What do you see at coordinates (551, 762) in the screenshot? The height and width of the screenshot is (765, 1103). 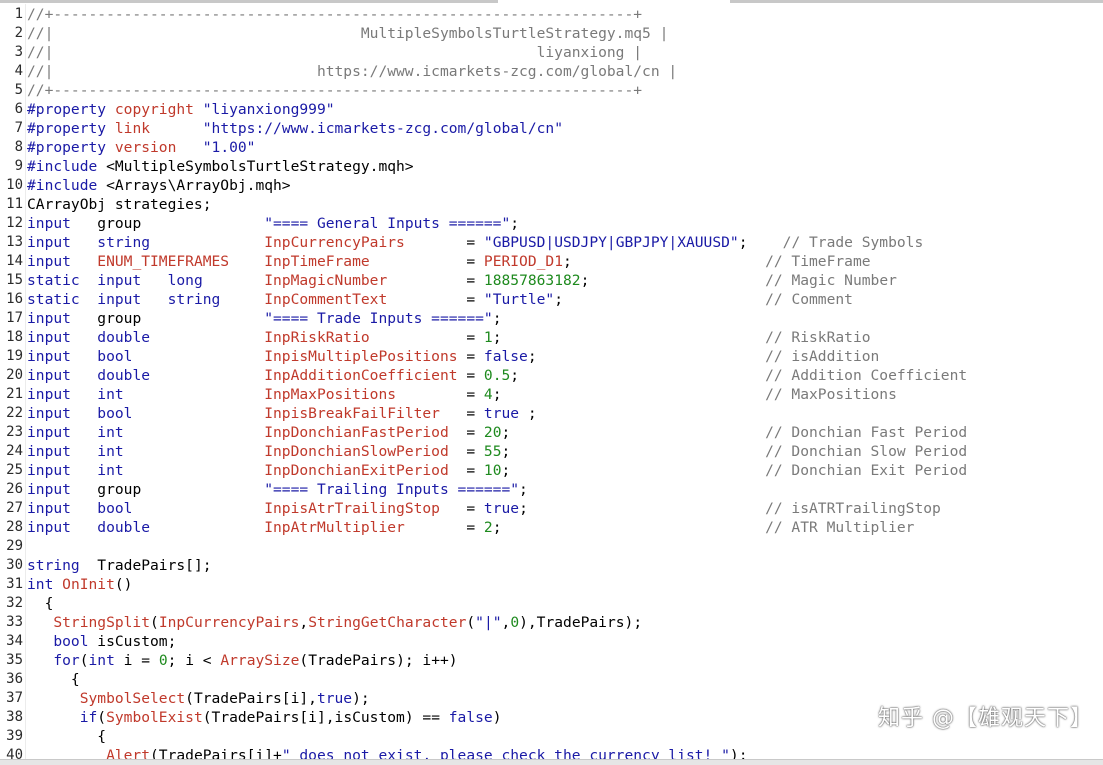 I see `horizontal-scrollbar` at bounding box center [551, 762].